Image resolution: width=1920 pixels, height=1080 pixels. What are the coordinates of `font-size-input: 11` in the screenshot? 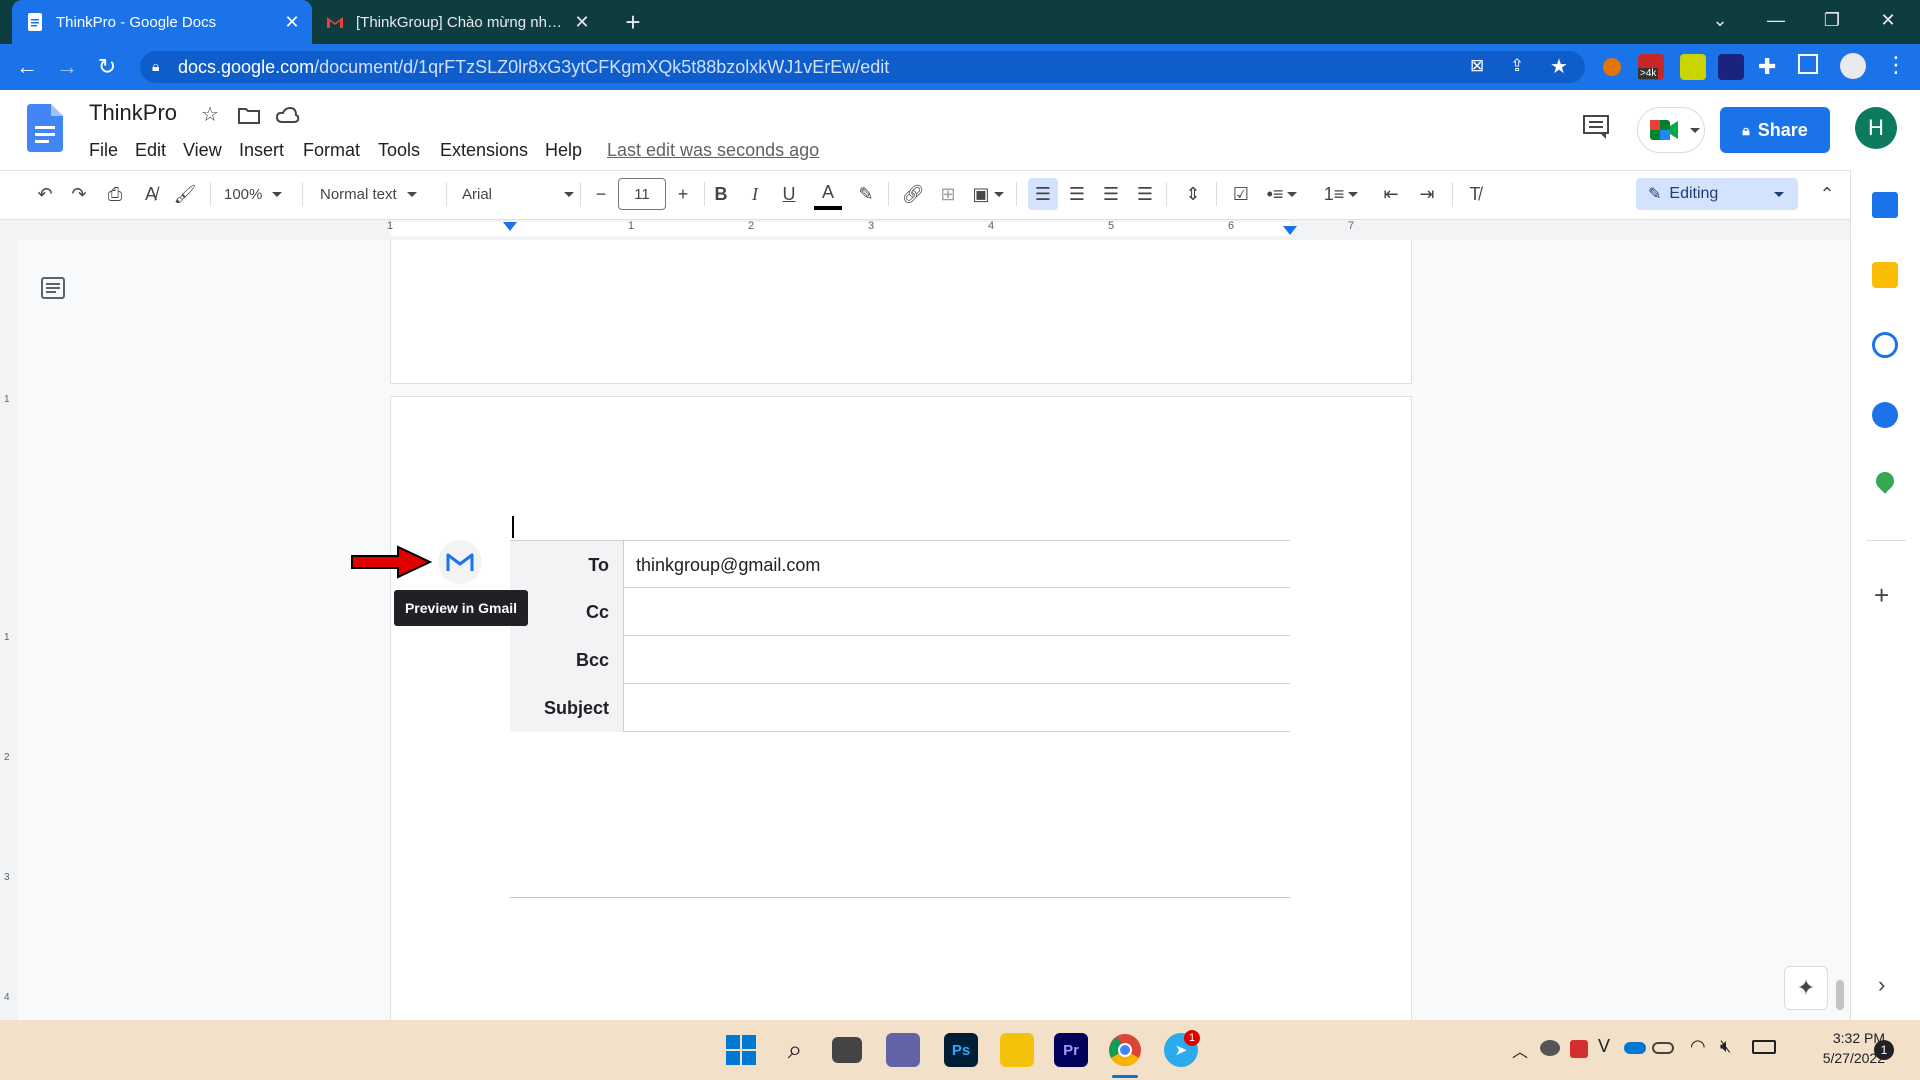 It's located at (642, 194).